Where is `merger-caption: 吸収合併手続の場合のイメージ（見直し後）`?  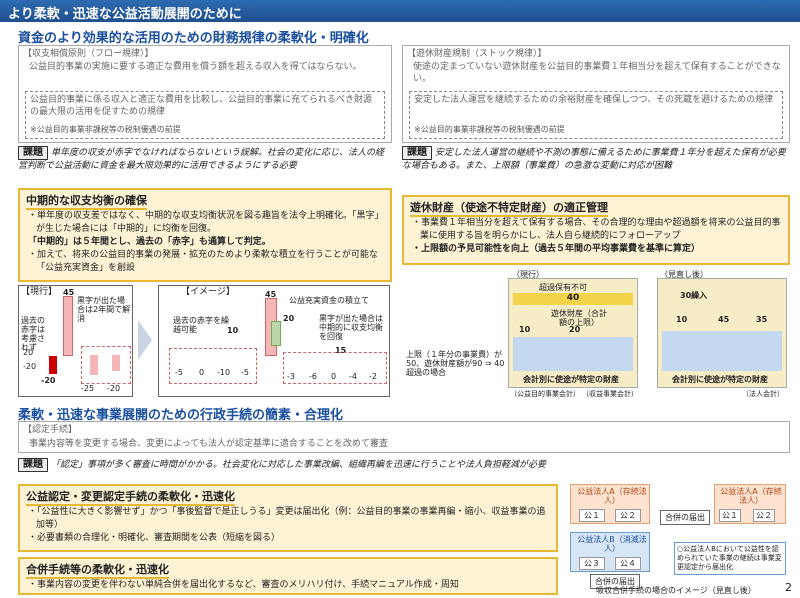
merger-caption: 吸収合併手続の場合のイメージ（見直し後） is located at coordinates (676, 590).